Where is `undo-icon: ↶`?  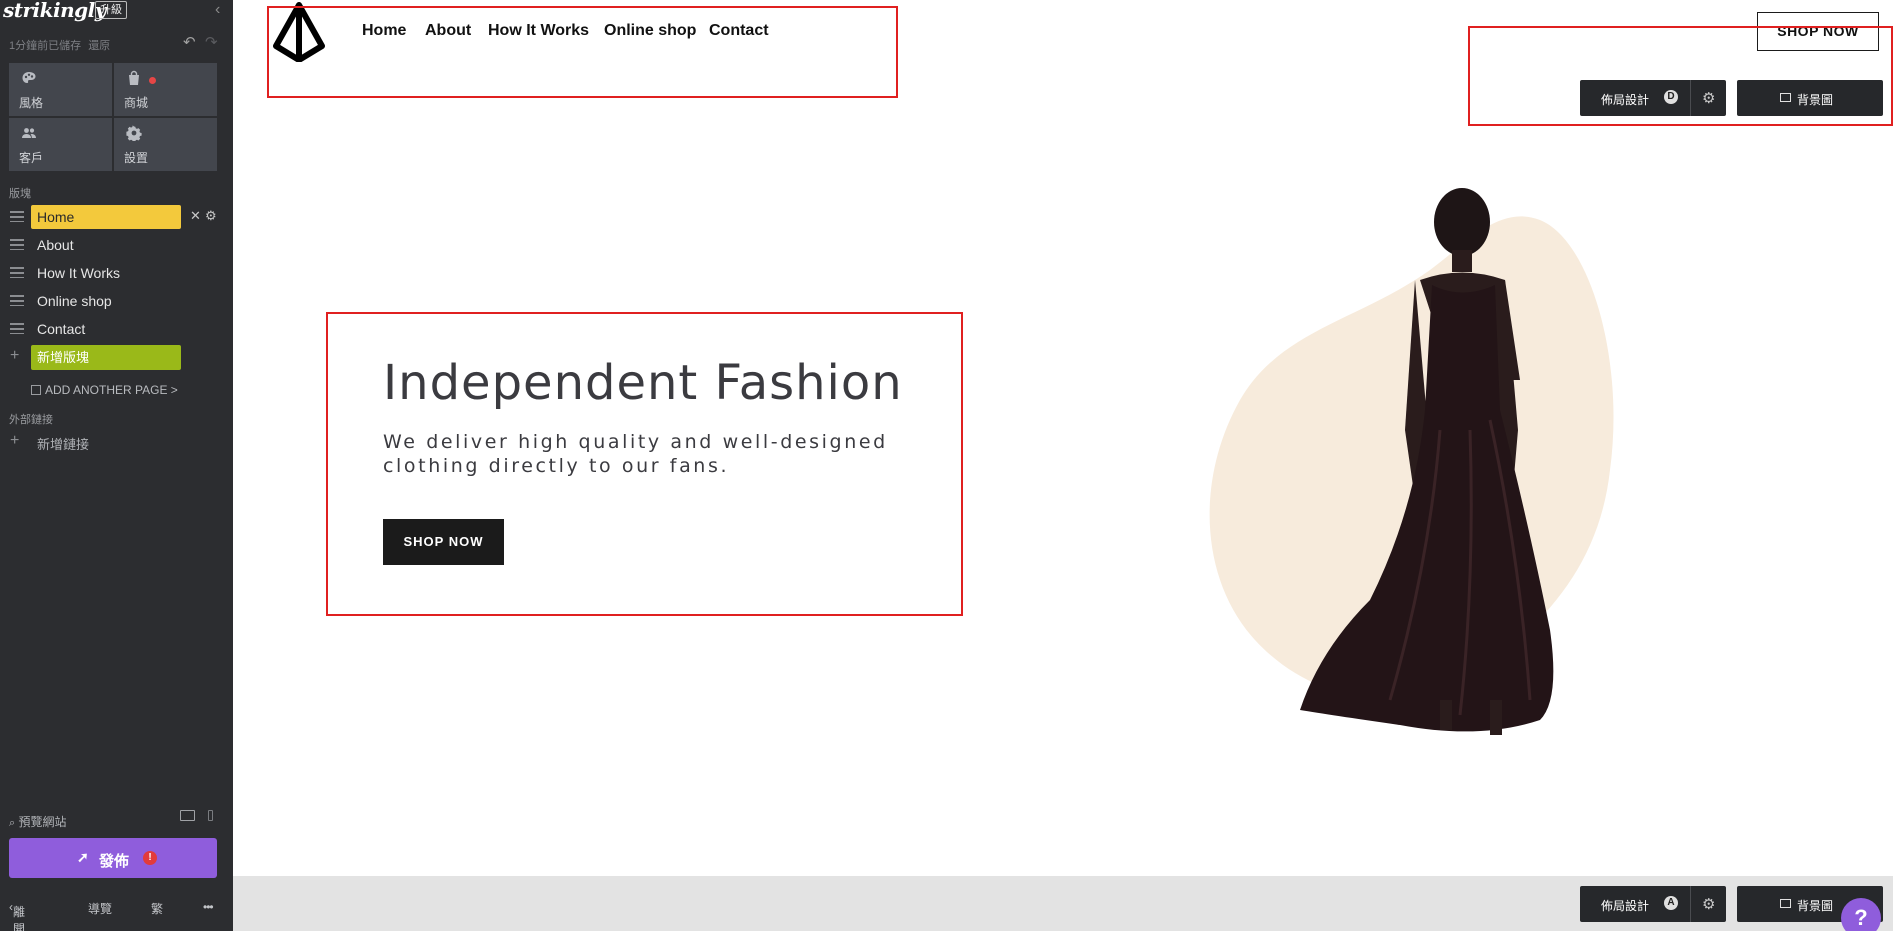
undo-icon: ↶ is located at coordinates (189, 42).